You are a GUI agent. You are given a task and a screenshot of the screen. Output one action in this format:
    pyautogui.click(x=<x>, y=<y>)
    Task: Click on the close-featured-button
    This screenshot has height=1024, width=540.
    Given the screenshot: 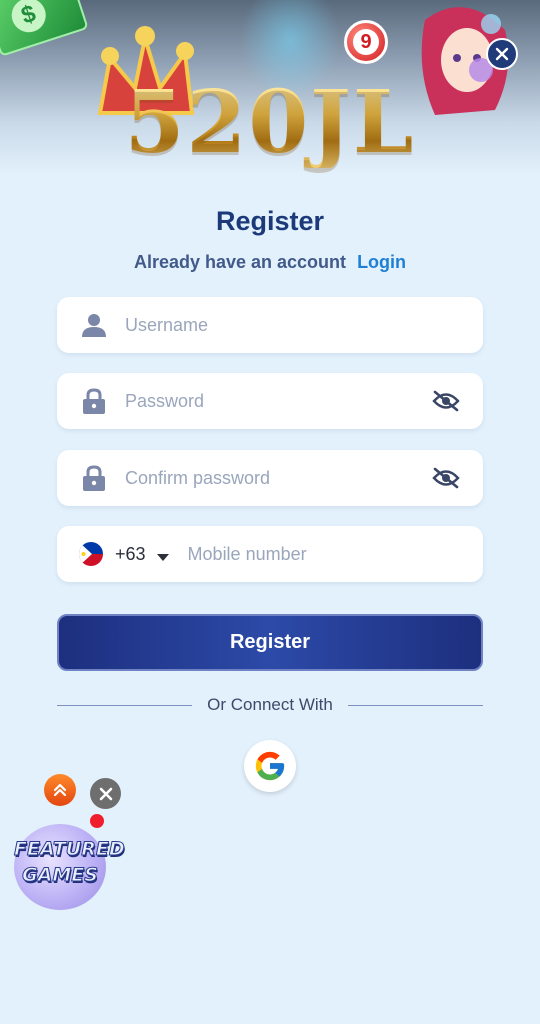 What is the action you would take?
    pyautogui.click(x=105, y=793)
    